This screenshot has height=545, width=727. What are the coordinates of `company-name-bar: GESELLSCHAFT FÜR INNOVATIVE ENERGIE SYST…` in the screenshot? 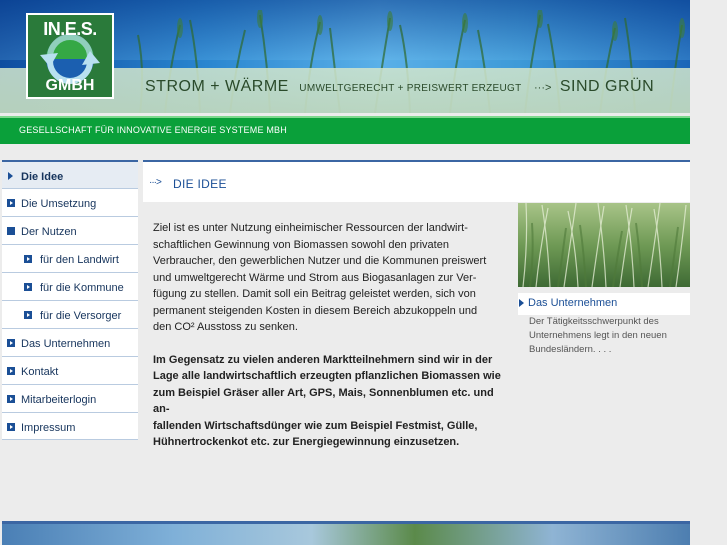 It's located at (345, 130).